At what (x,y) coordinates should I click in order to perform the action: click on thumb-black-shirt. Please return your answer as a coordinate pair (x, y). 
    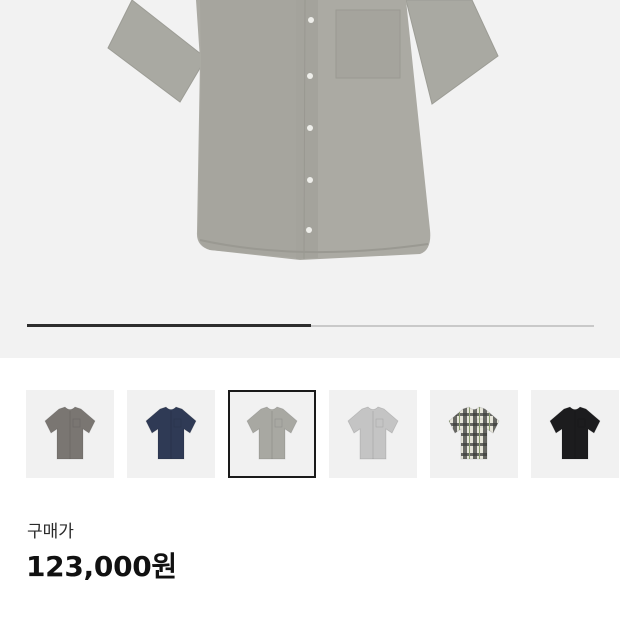
    Looking at the image, I should click on (575, 434).